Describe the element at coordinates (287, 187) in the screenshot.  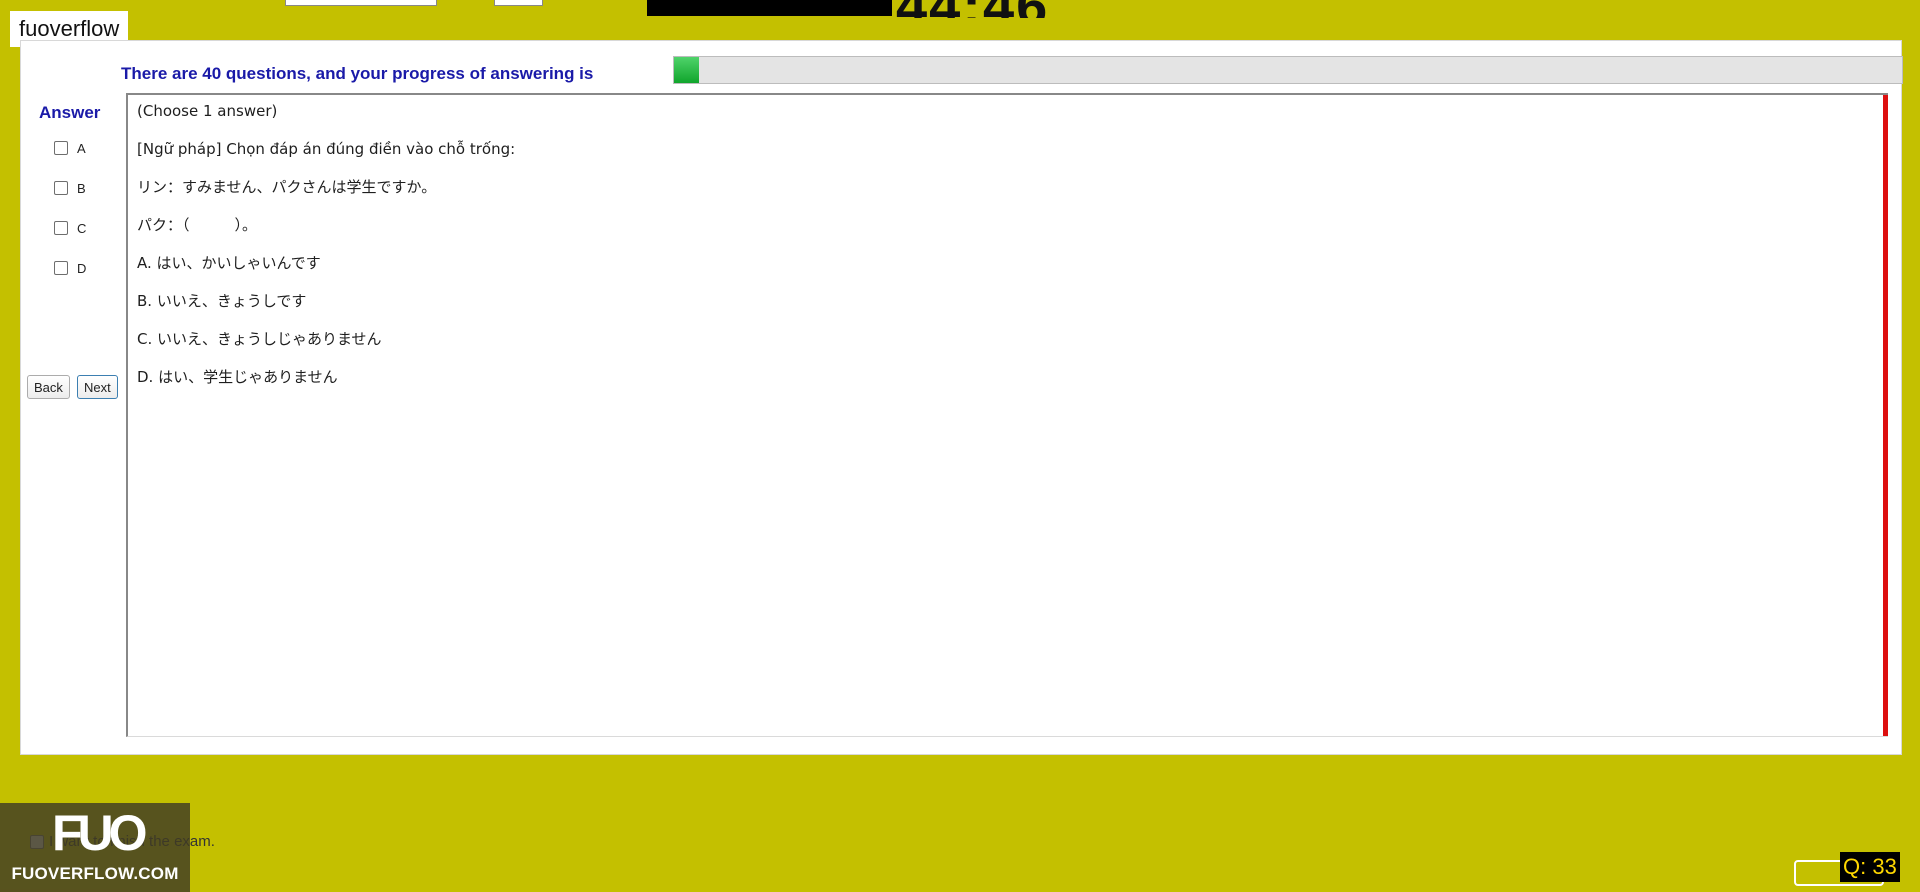
I see `question-dialogue-1: リン：すみません、パクさんは学生ですか。` at that location.